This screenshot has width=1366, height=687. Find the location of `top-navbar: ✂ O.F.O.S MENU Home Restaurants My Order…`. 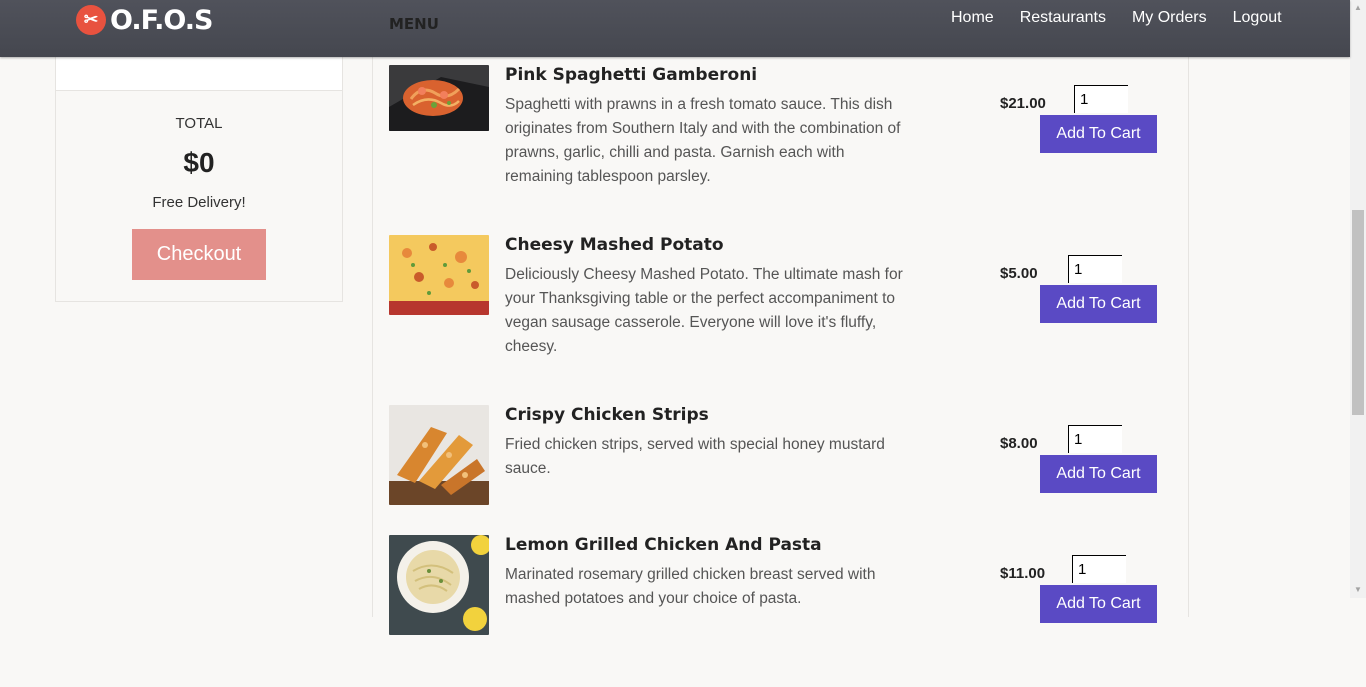

top-navbar: ✂ O.F.O.S MENU Home Restaurants My Order… is located at coordinates (675, 28).